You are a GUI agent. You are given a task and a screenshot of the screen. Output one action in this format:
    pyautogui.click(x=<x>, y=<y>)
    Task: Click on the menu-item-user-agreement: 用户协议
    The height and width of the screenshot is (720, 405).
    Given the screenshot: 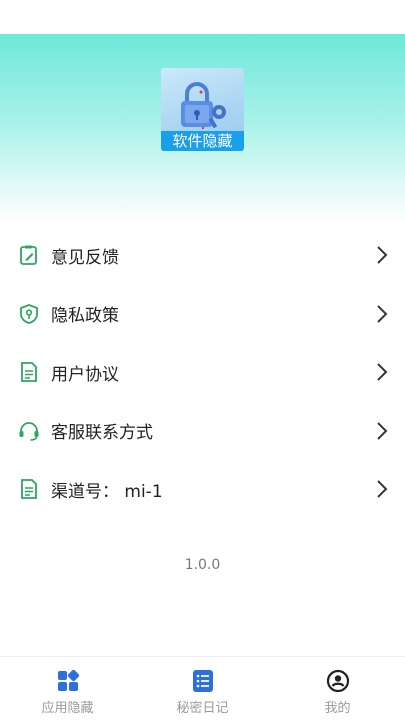 What is the action you would take?
    pyautogui.click(x=202, y=372)
    